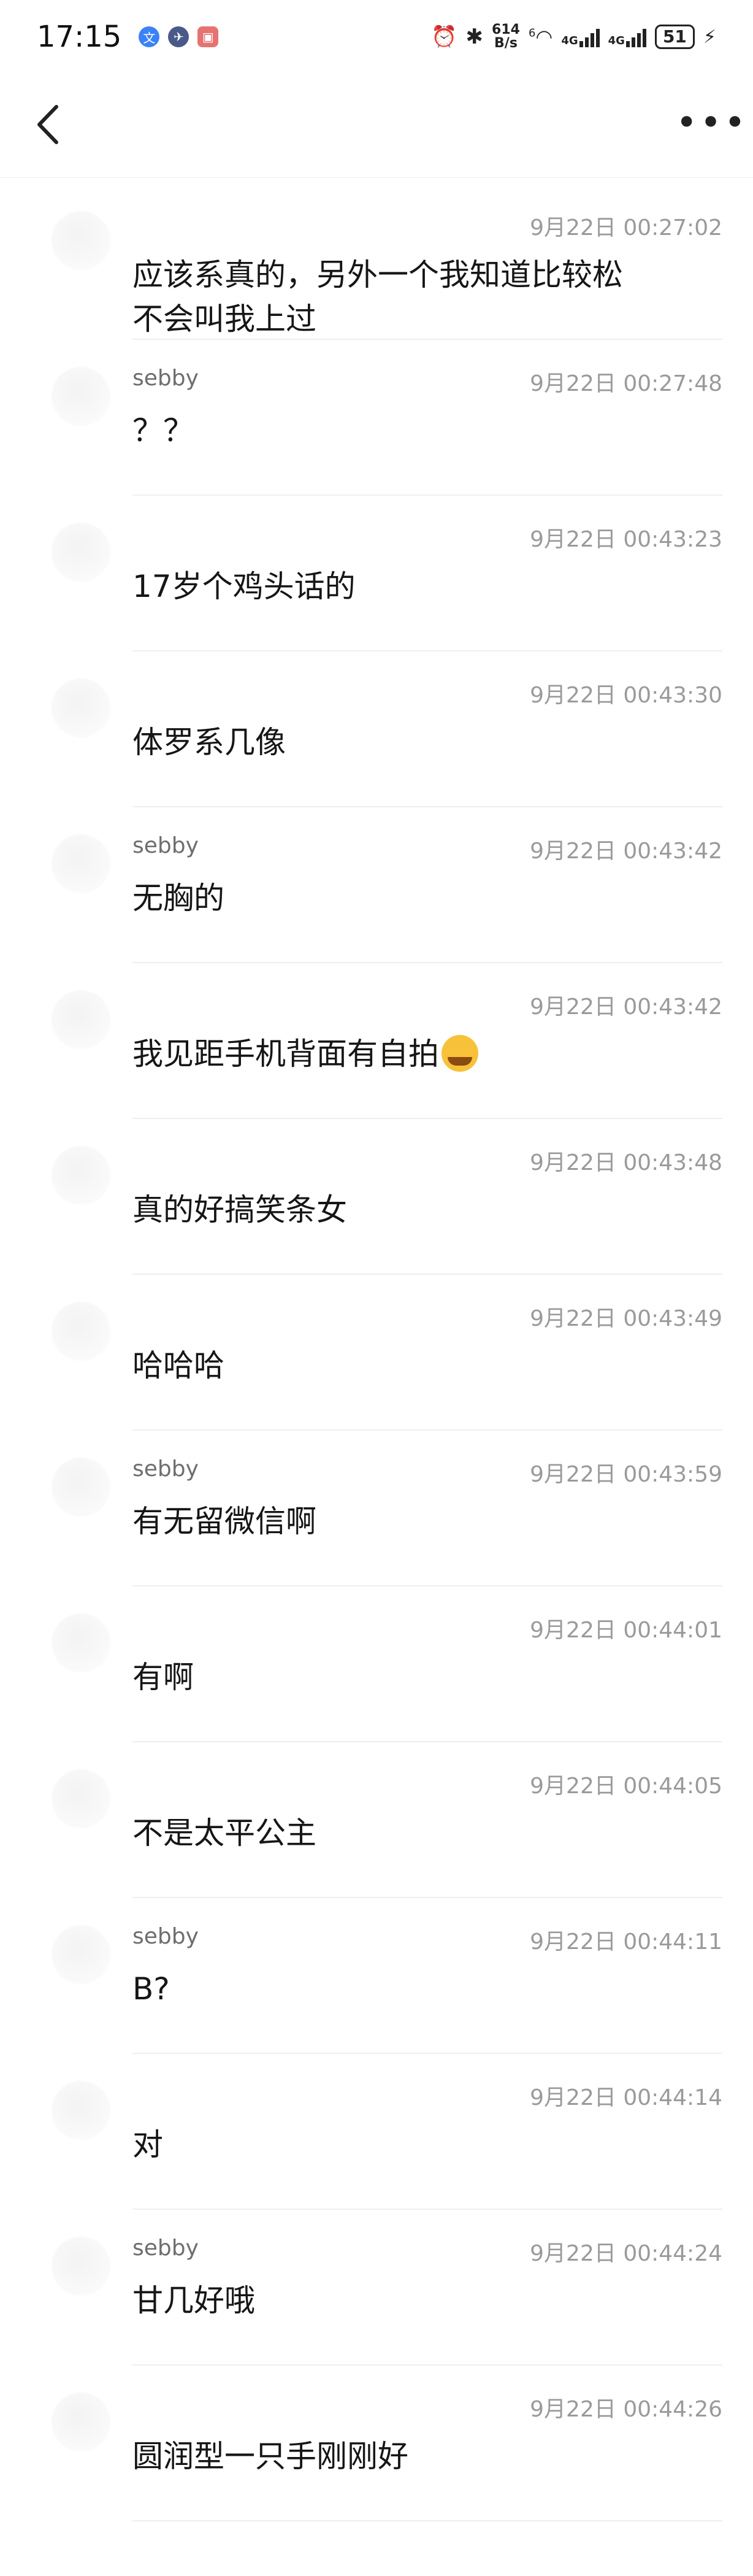 Image resolution: width=753 pixels, height=2576 pixels. Describe the element at coordinates (377, 126) in the screenshot. I see `nav-bar: •••` at that location.